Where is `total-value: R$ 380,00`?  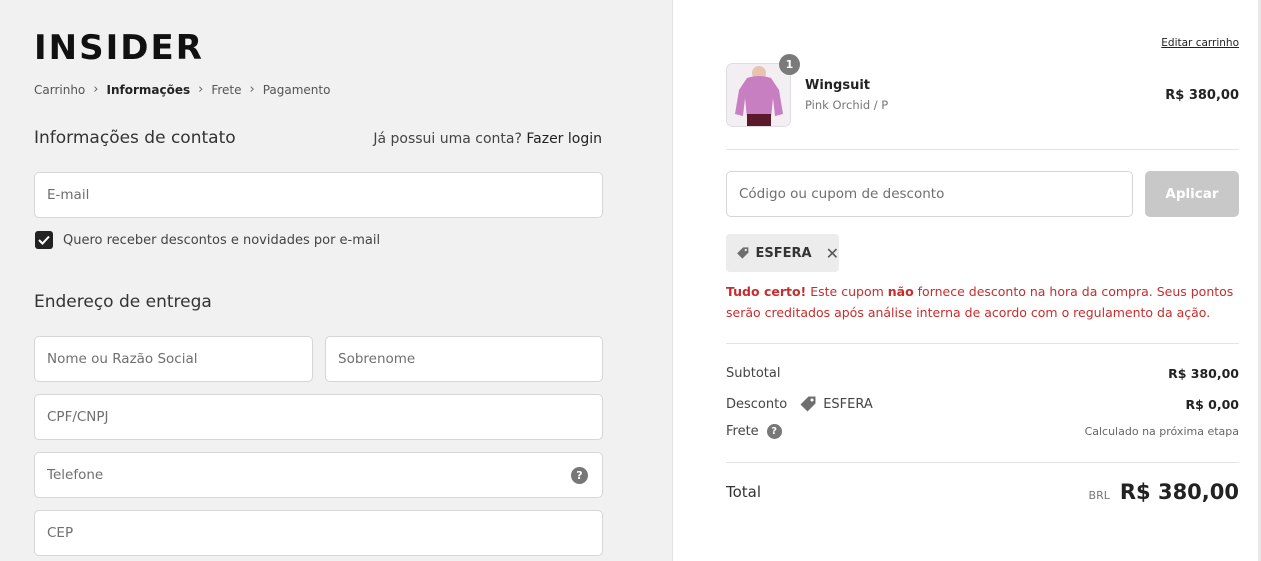 total-value: R$ 380,00 is located at coordinates (1179, 492).